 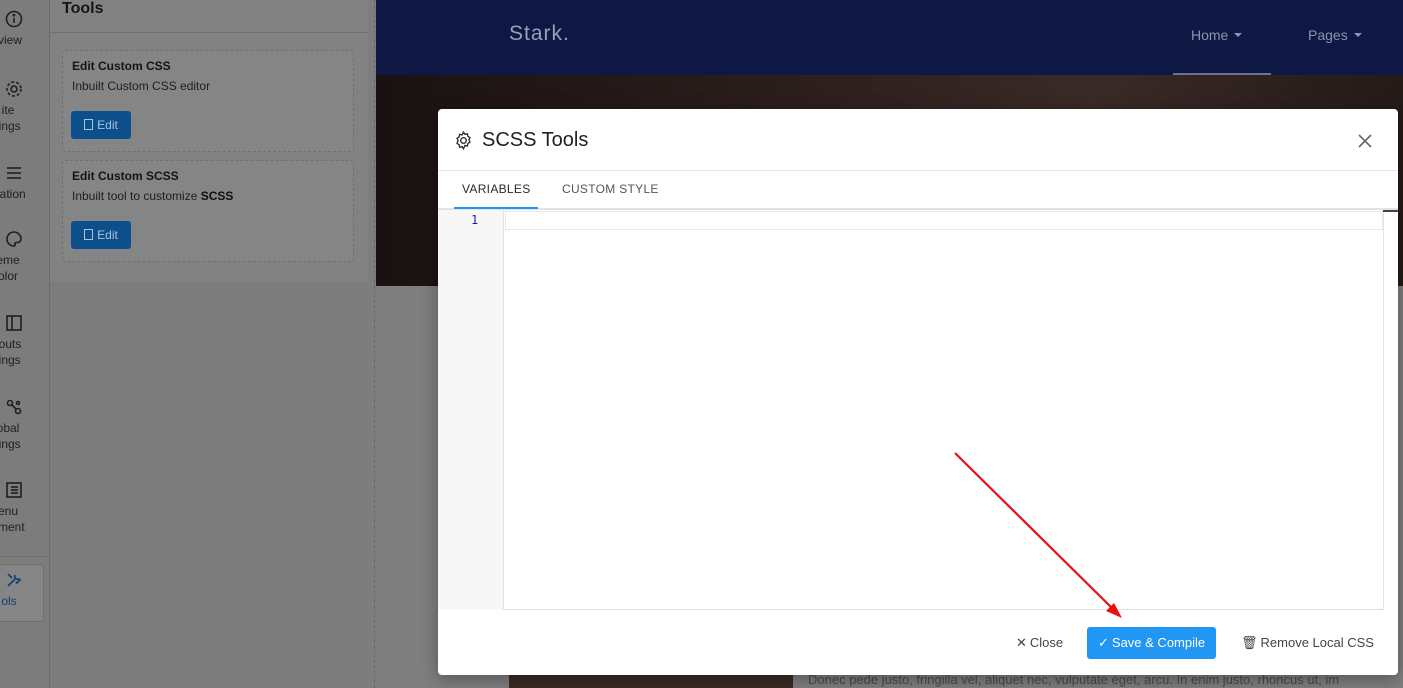 I want to click on nav-pages: Pages, so click(x=1335, y=35).